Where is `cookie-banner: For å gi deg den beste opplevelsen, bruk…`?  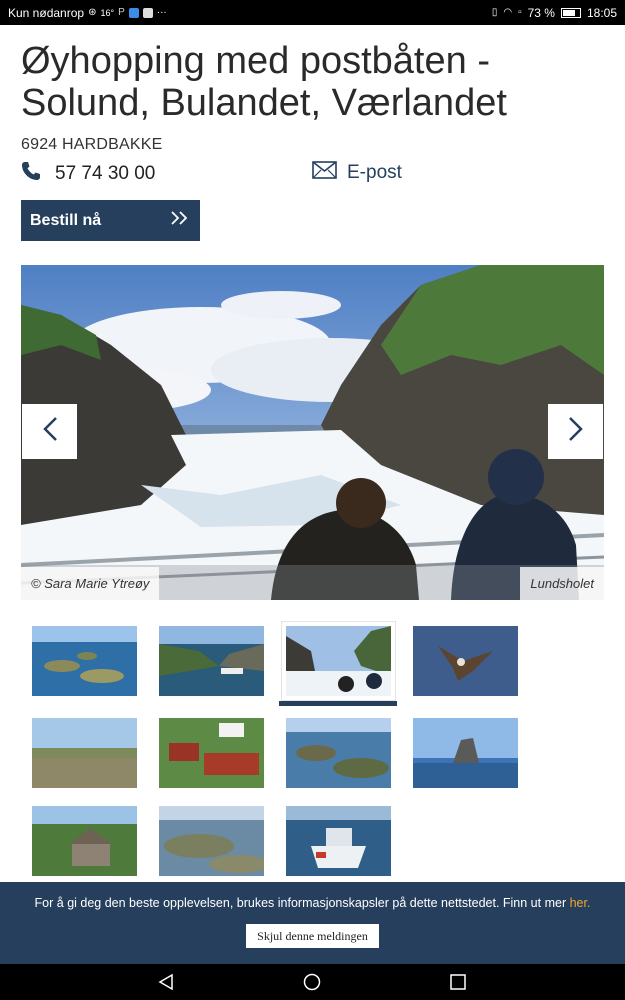 cookie-banner: For å gi deg den beste opplevelsen, bruk… is located at coordinates (312, 923).